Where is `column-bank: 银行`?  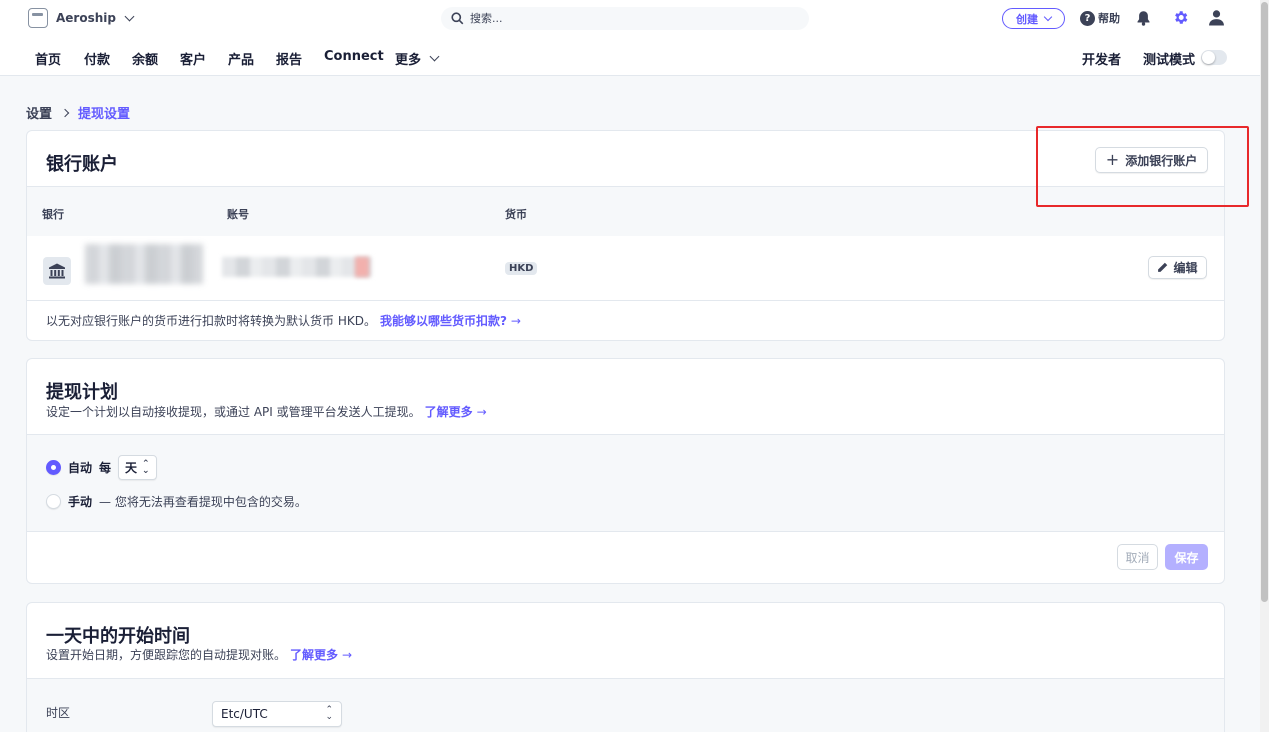 column-bank: 银行 is located at coordinates (53, 214).